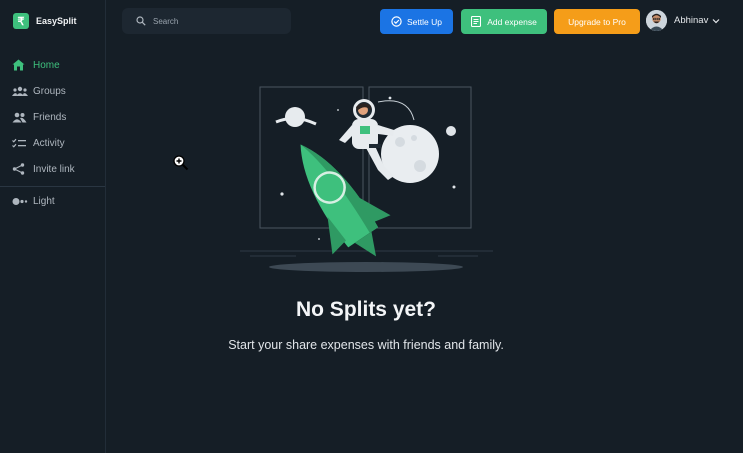  I want to click on sidebar-item-home: Home, so click(36, 65).